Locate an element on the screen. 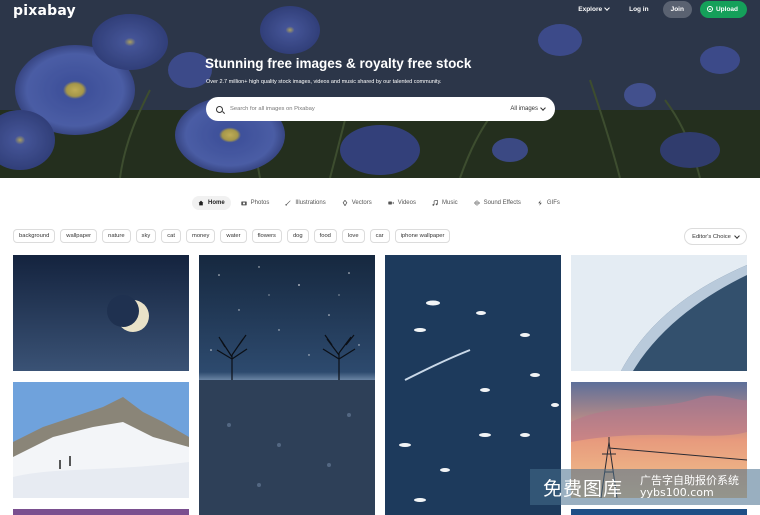  pen-icon is located at coordinates (344, 203).